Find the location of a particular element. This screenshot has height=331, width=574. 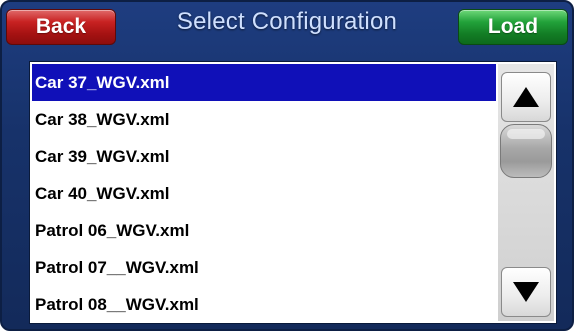

list-item-label: Patrol 07__WGV.xml is located at coordinates (117, 267).